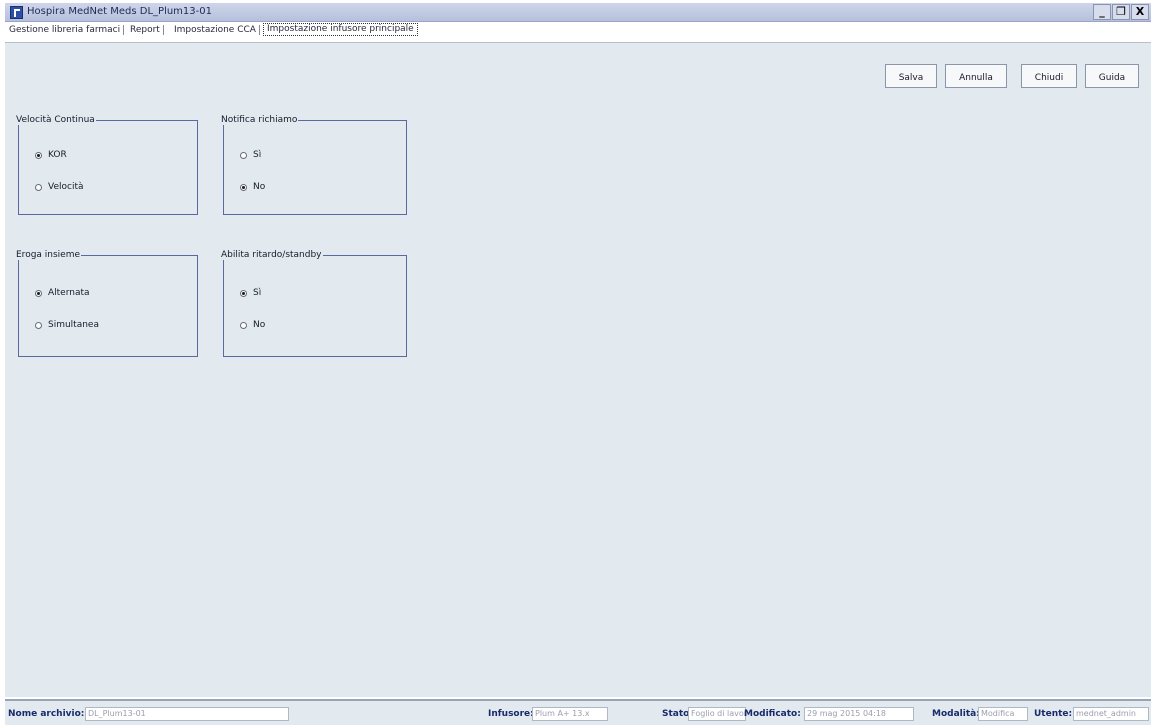 Image resolution: width=1151 pixels, height=725 pixels. I want to click on callback-notification-option-yes: Sì, so click(250, 155).